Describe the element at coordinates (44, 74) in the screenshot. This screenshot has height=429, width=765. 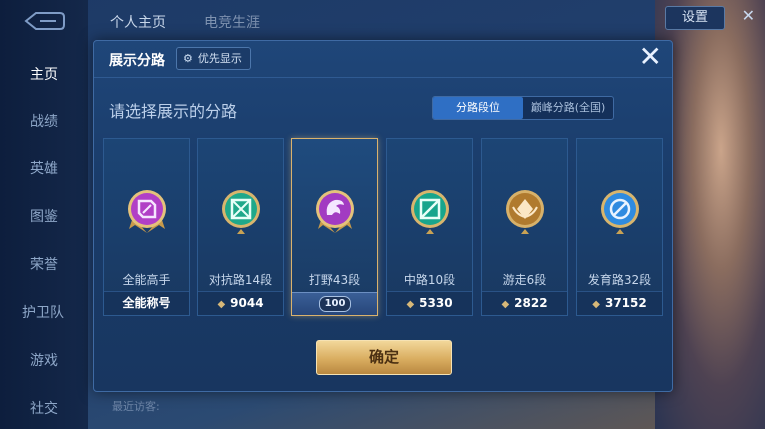
I see `sidebar-item-home: 主页` at that location.